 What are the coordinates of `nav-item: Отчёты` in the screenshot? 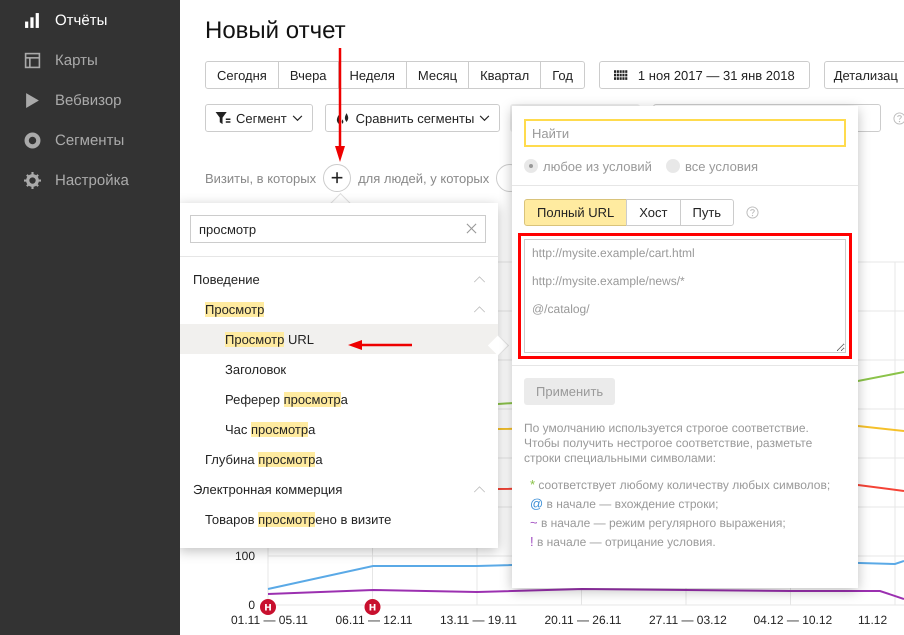 It's located at (90, 20).